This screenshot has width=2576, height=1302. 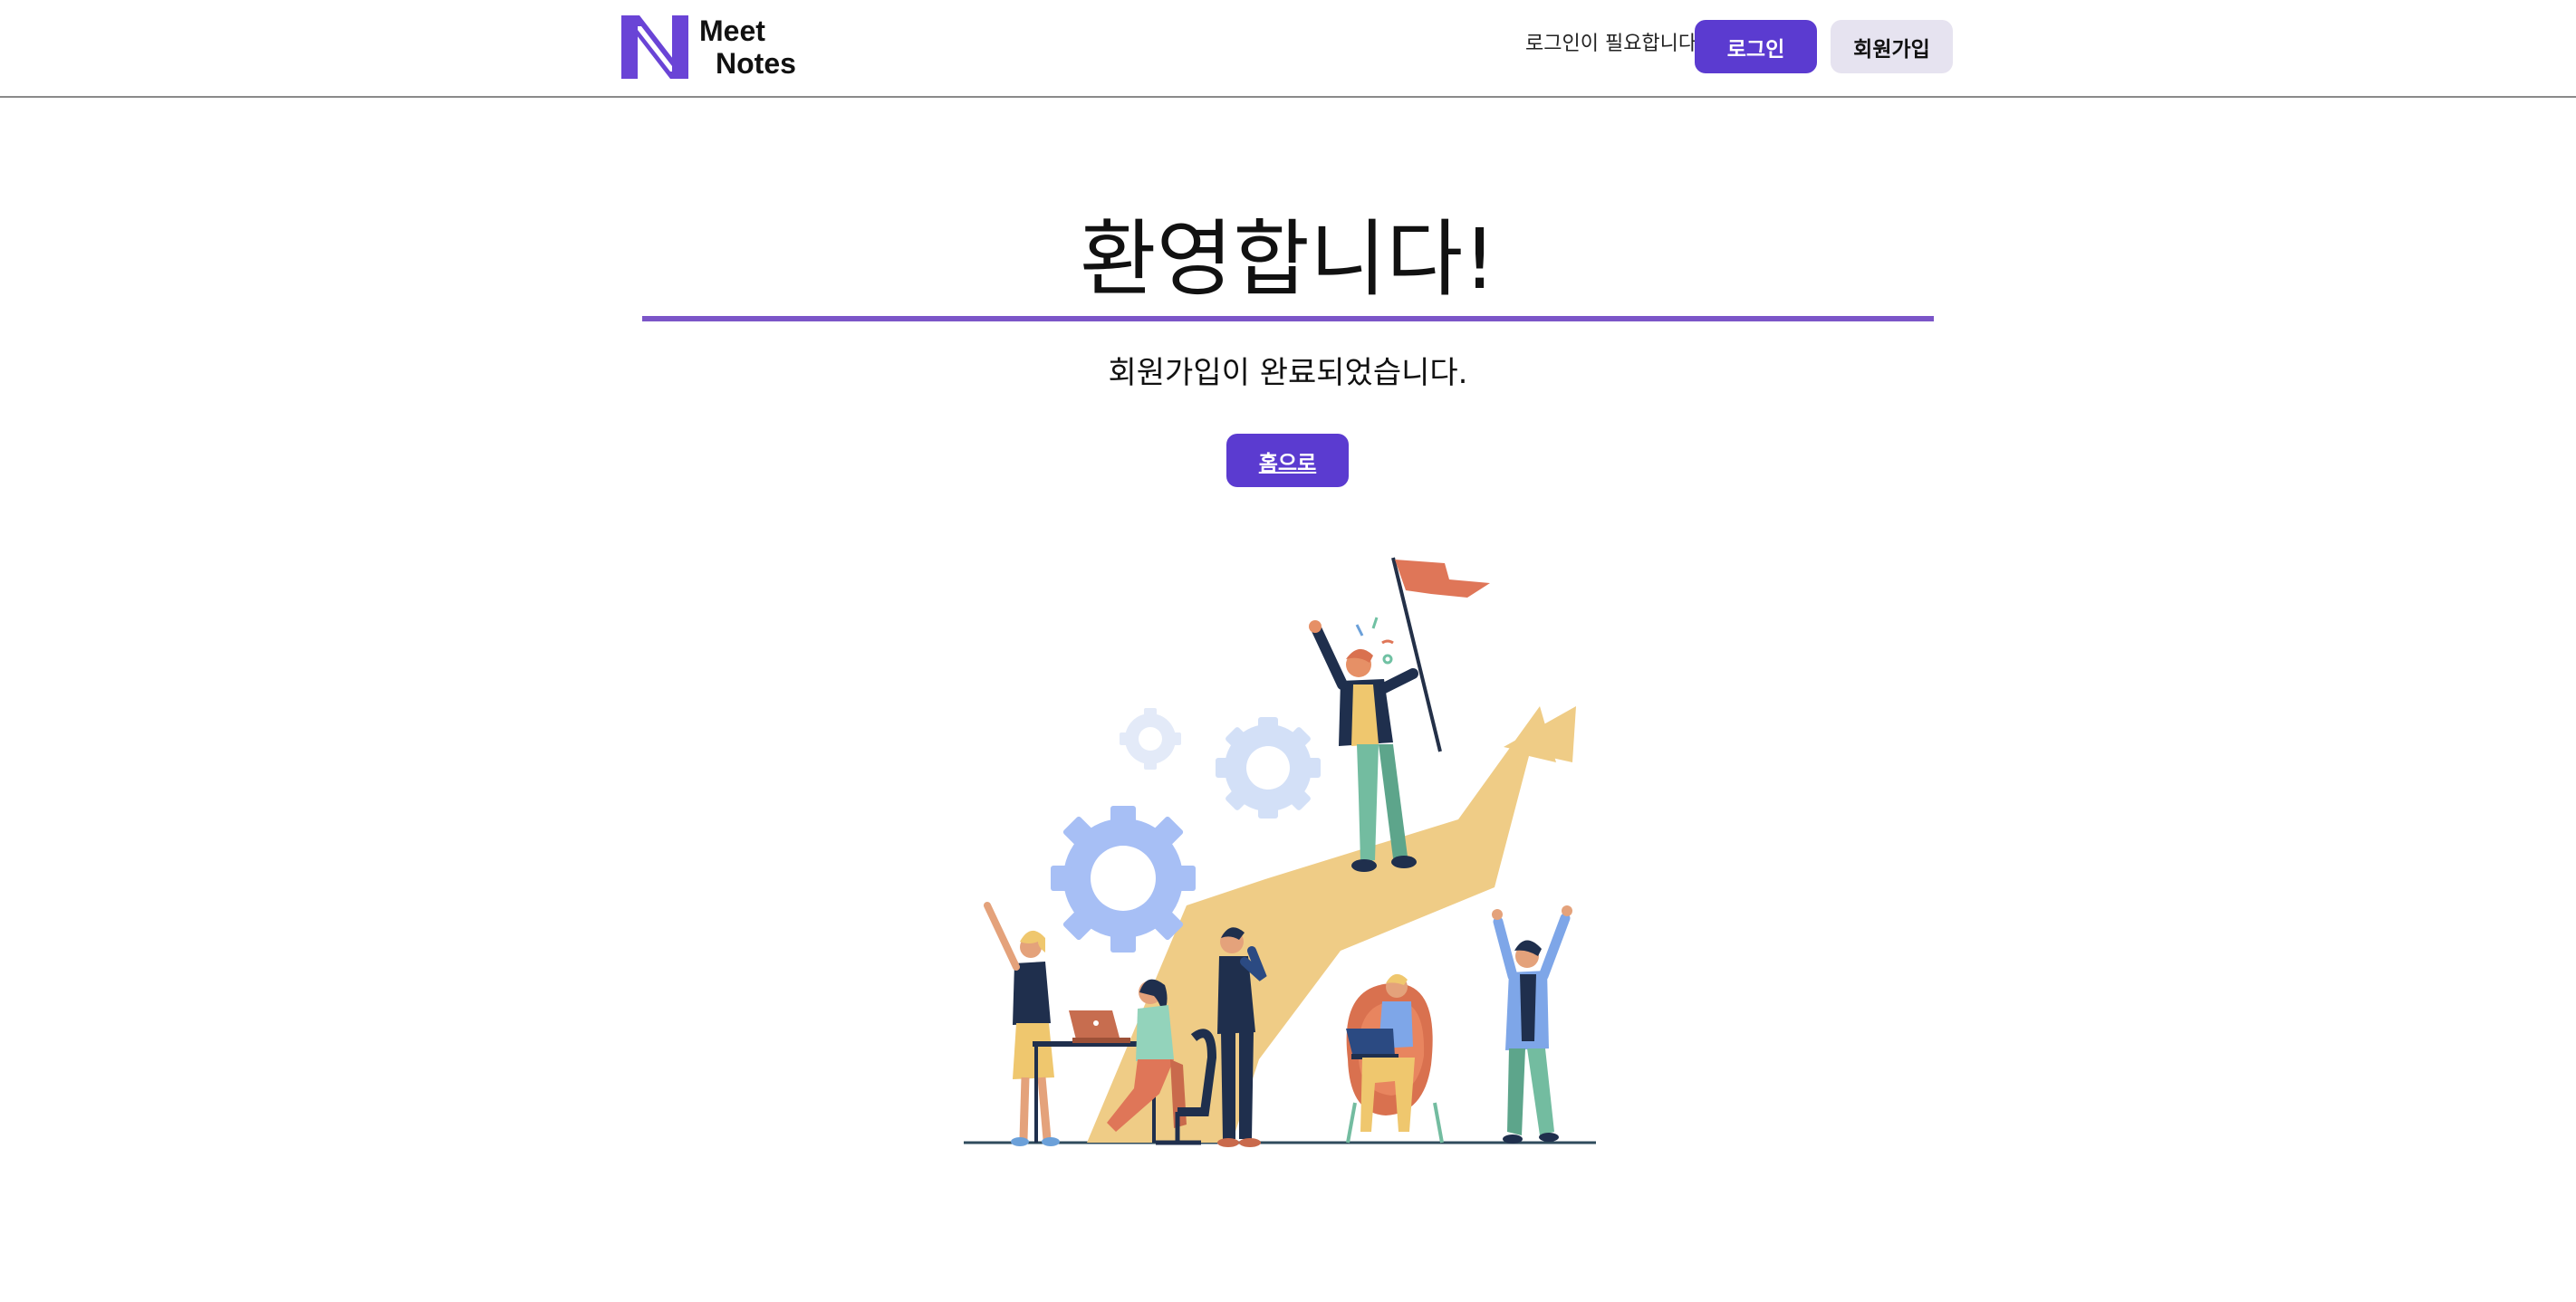 I want to click on login-required-text: 로그인이 필요합니다, so click(x=1611, y=44).